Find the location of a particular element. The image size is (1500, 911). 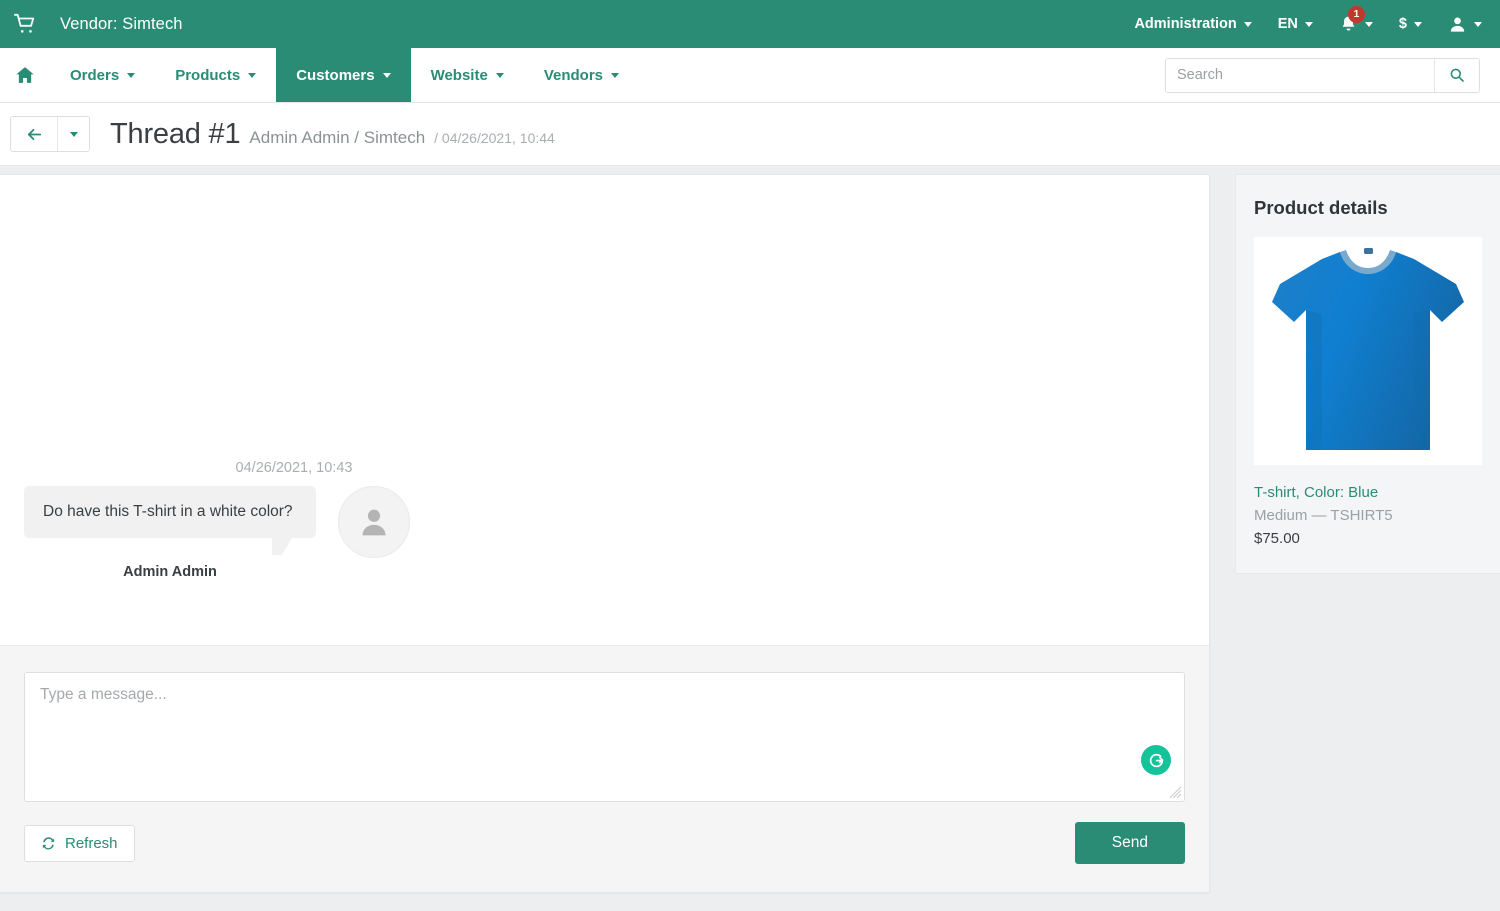

message-bubble: Do have this T-shirt in a white color? is located at coordinates (170, 521).